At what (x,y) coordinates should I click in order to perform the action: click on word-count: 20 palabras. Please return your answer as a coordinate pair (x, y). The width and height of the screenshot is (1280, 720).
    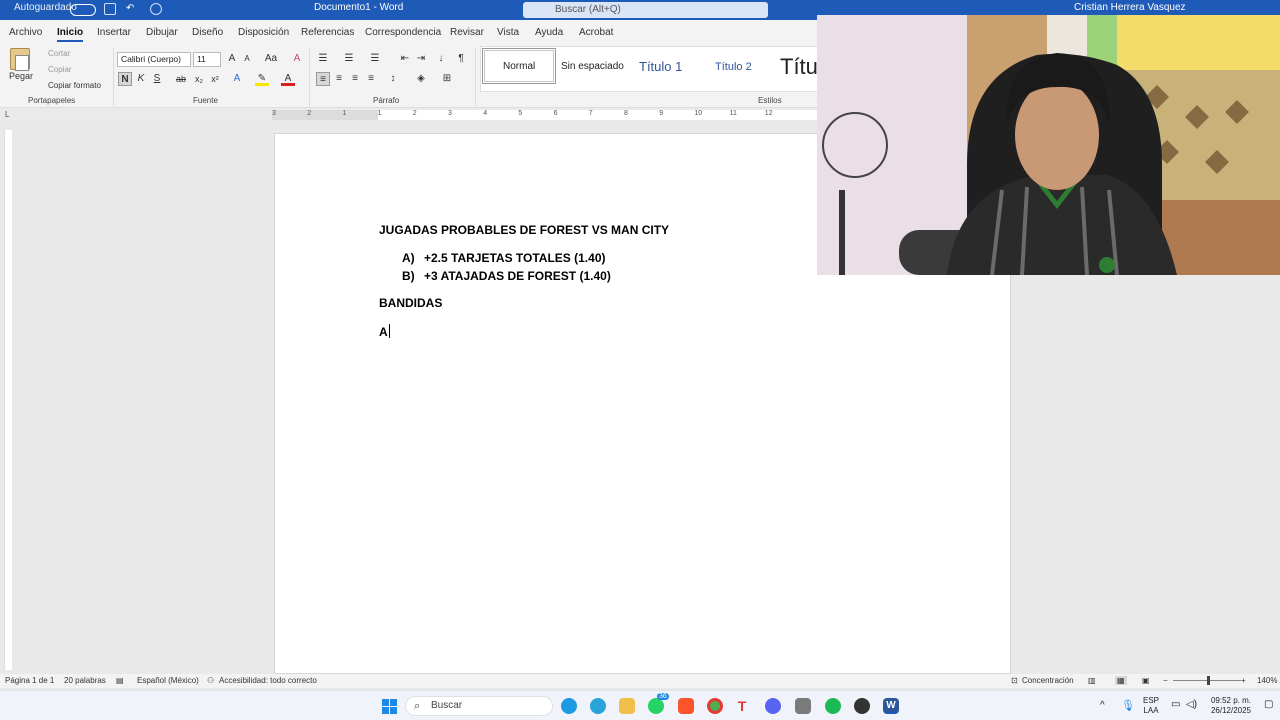
    Looking at the image, I should click on (85, 680).